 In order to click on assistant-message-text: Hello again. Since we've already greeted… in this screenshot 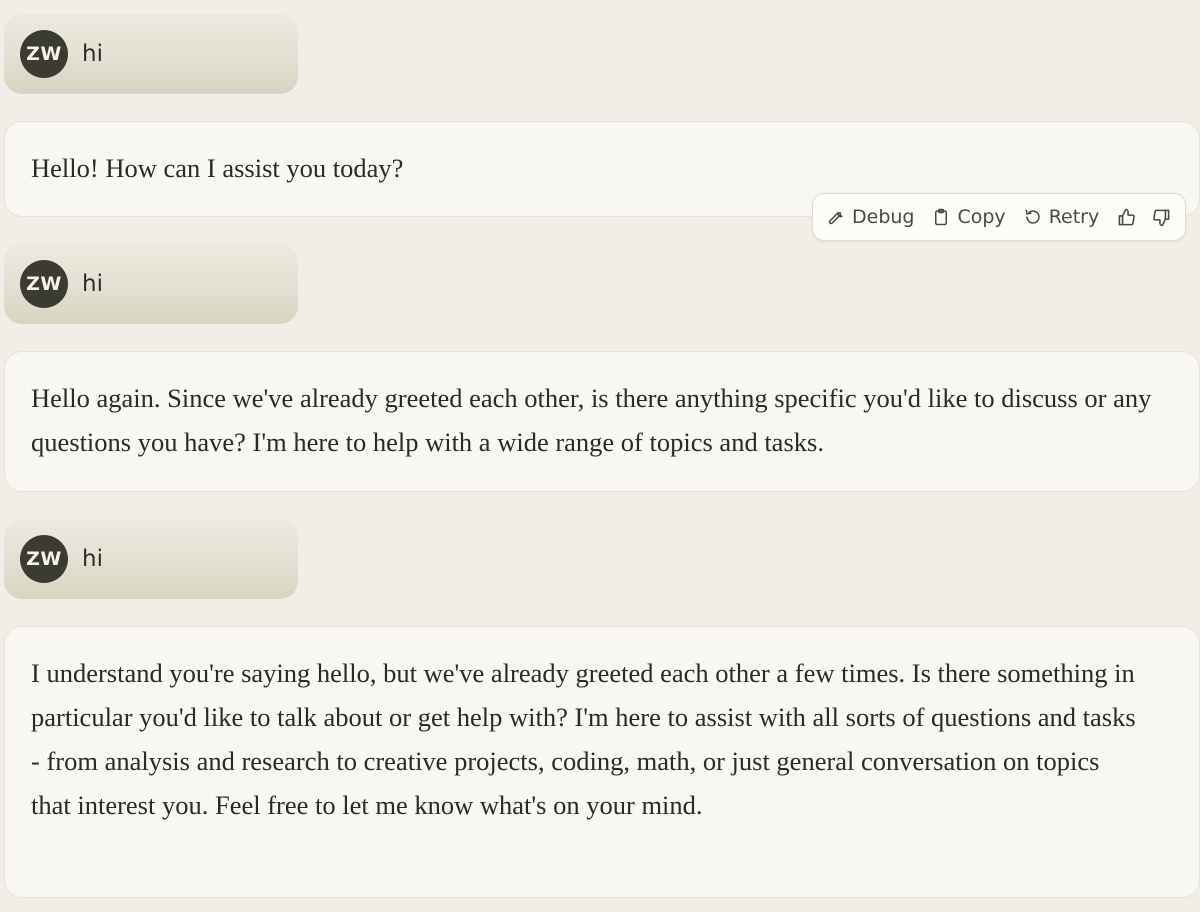, I will do `click(591, 420)`.